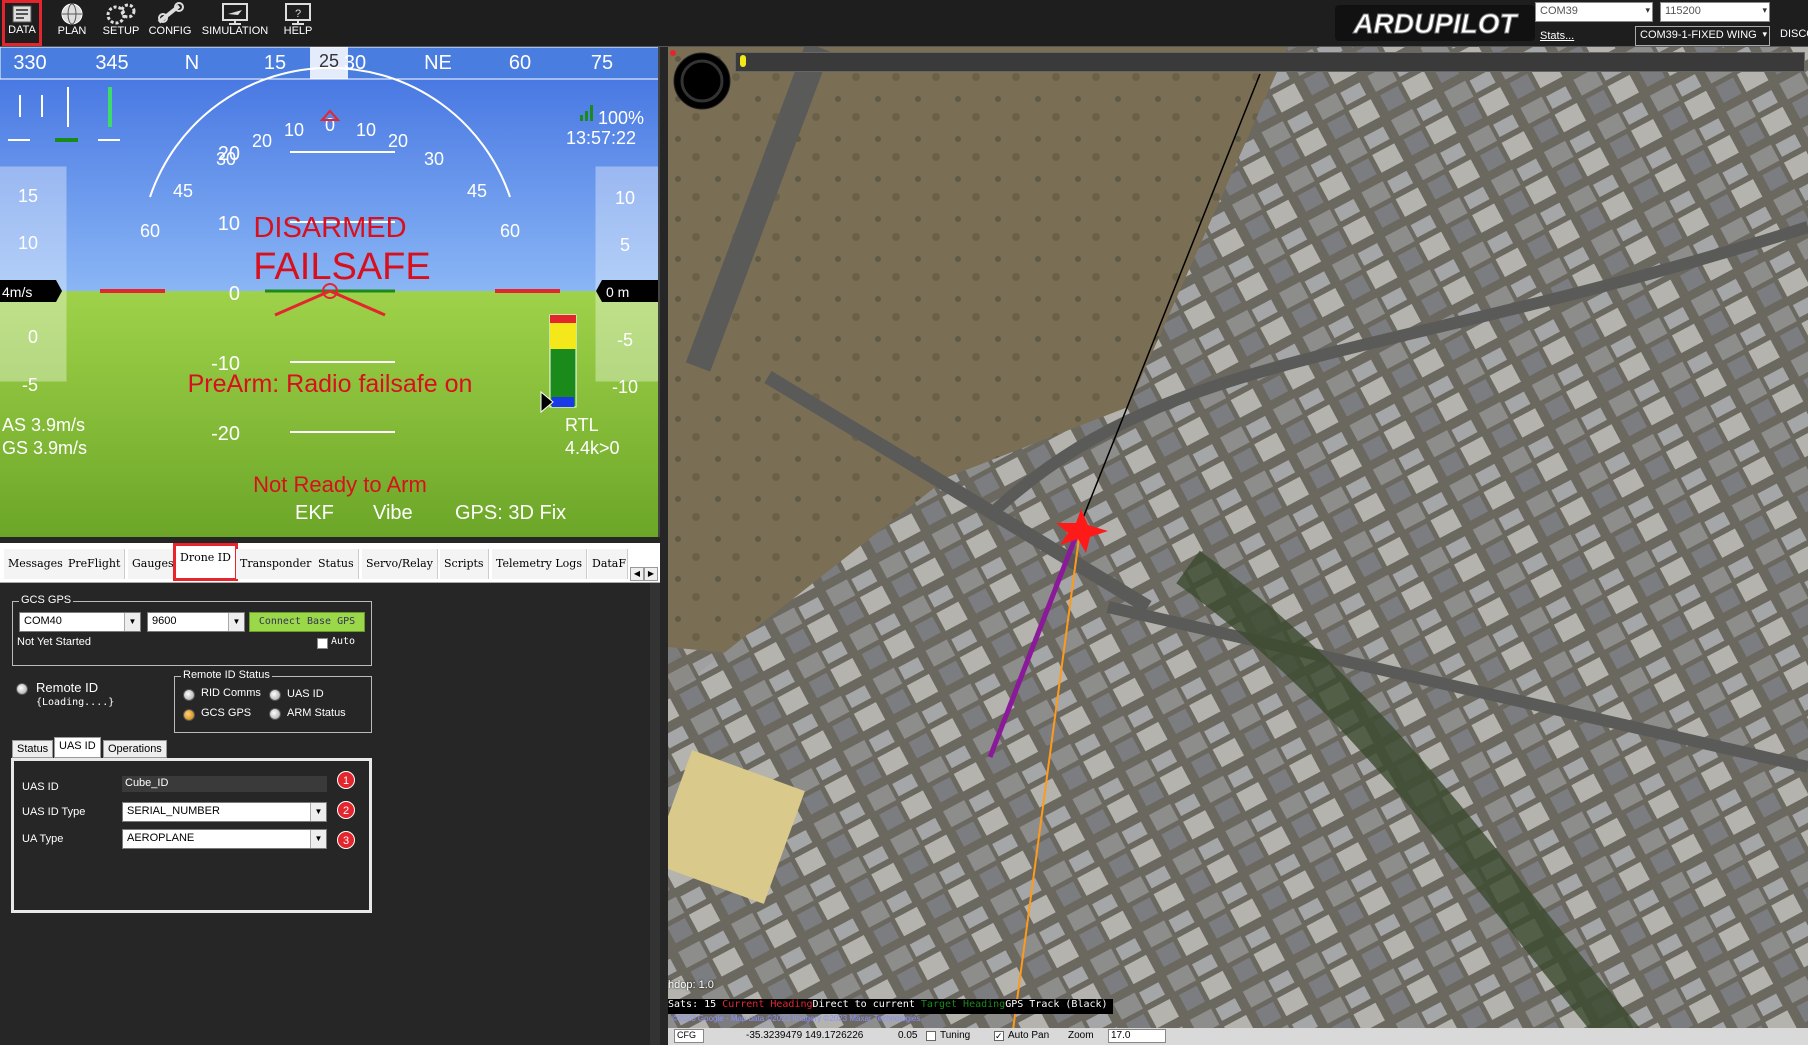 The width and height of the screenshot is (1808, 1045). What do you see at coordinates (192, 63) in the screenshot?
I see `heading-tick: N` at bounding box center [192, 63].